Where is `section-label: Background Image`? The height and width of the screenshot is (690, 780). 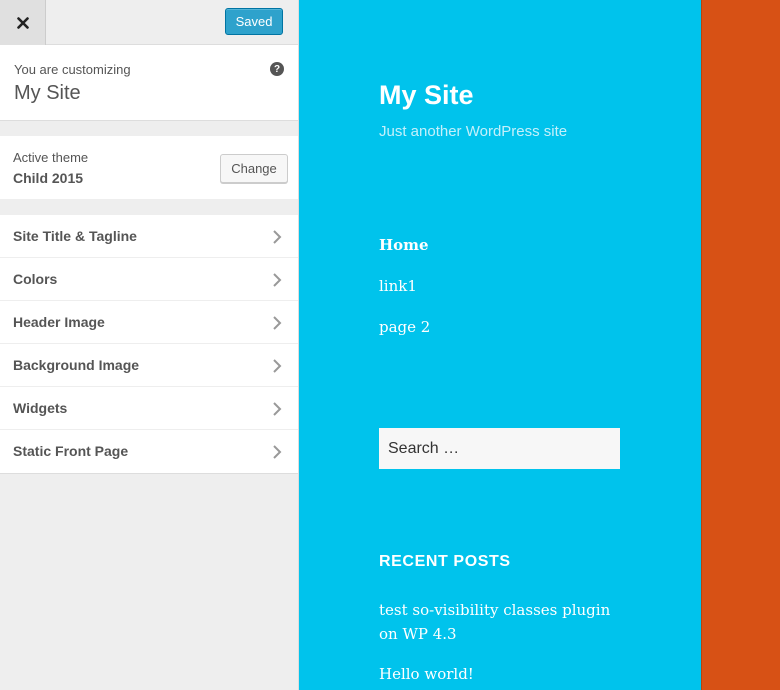
section-label: Background Image is located at coordinates (76, 365).